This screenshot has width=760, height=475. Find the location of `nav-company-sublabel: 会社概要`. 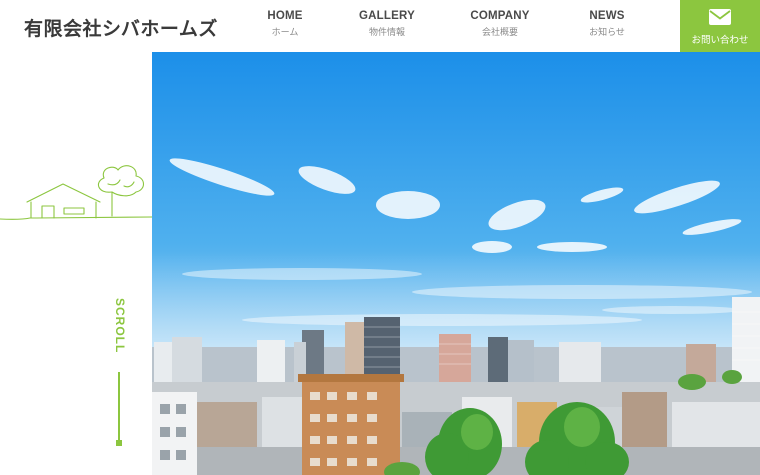

nav-company-sublabel: 会社概要 is located at coordinates (499, 33).